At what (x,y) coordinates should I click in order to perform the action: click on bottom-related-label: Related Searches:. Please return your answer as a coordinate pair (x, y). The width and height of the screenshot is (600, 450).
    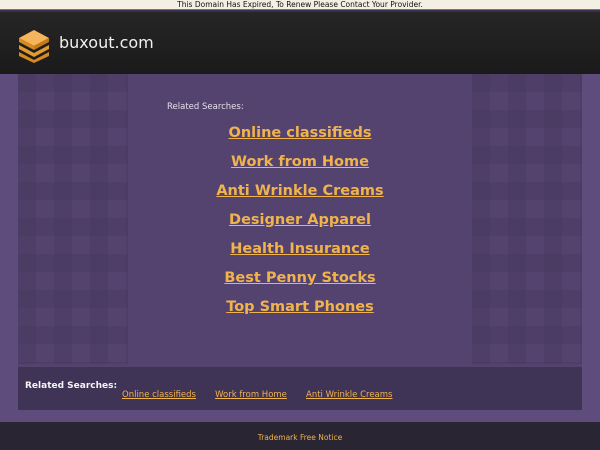
    Looking at the image, I should click on (71, 386).